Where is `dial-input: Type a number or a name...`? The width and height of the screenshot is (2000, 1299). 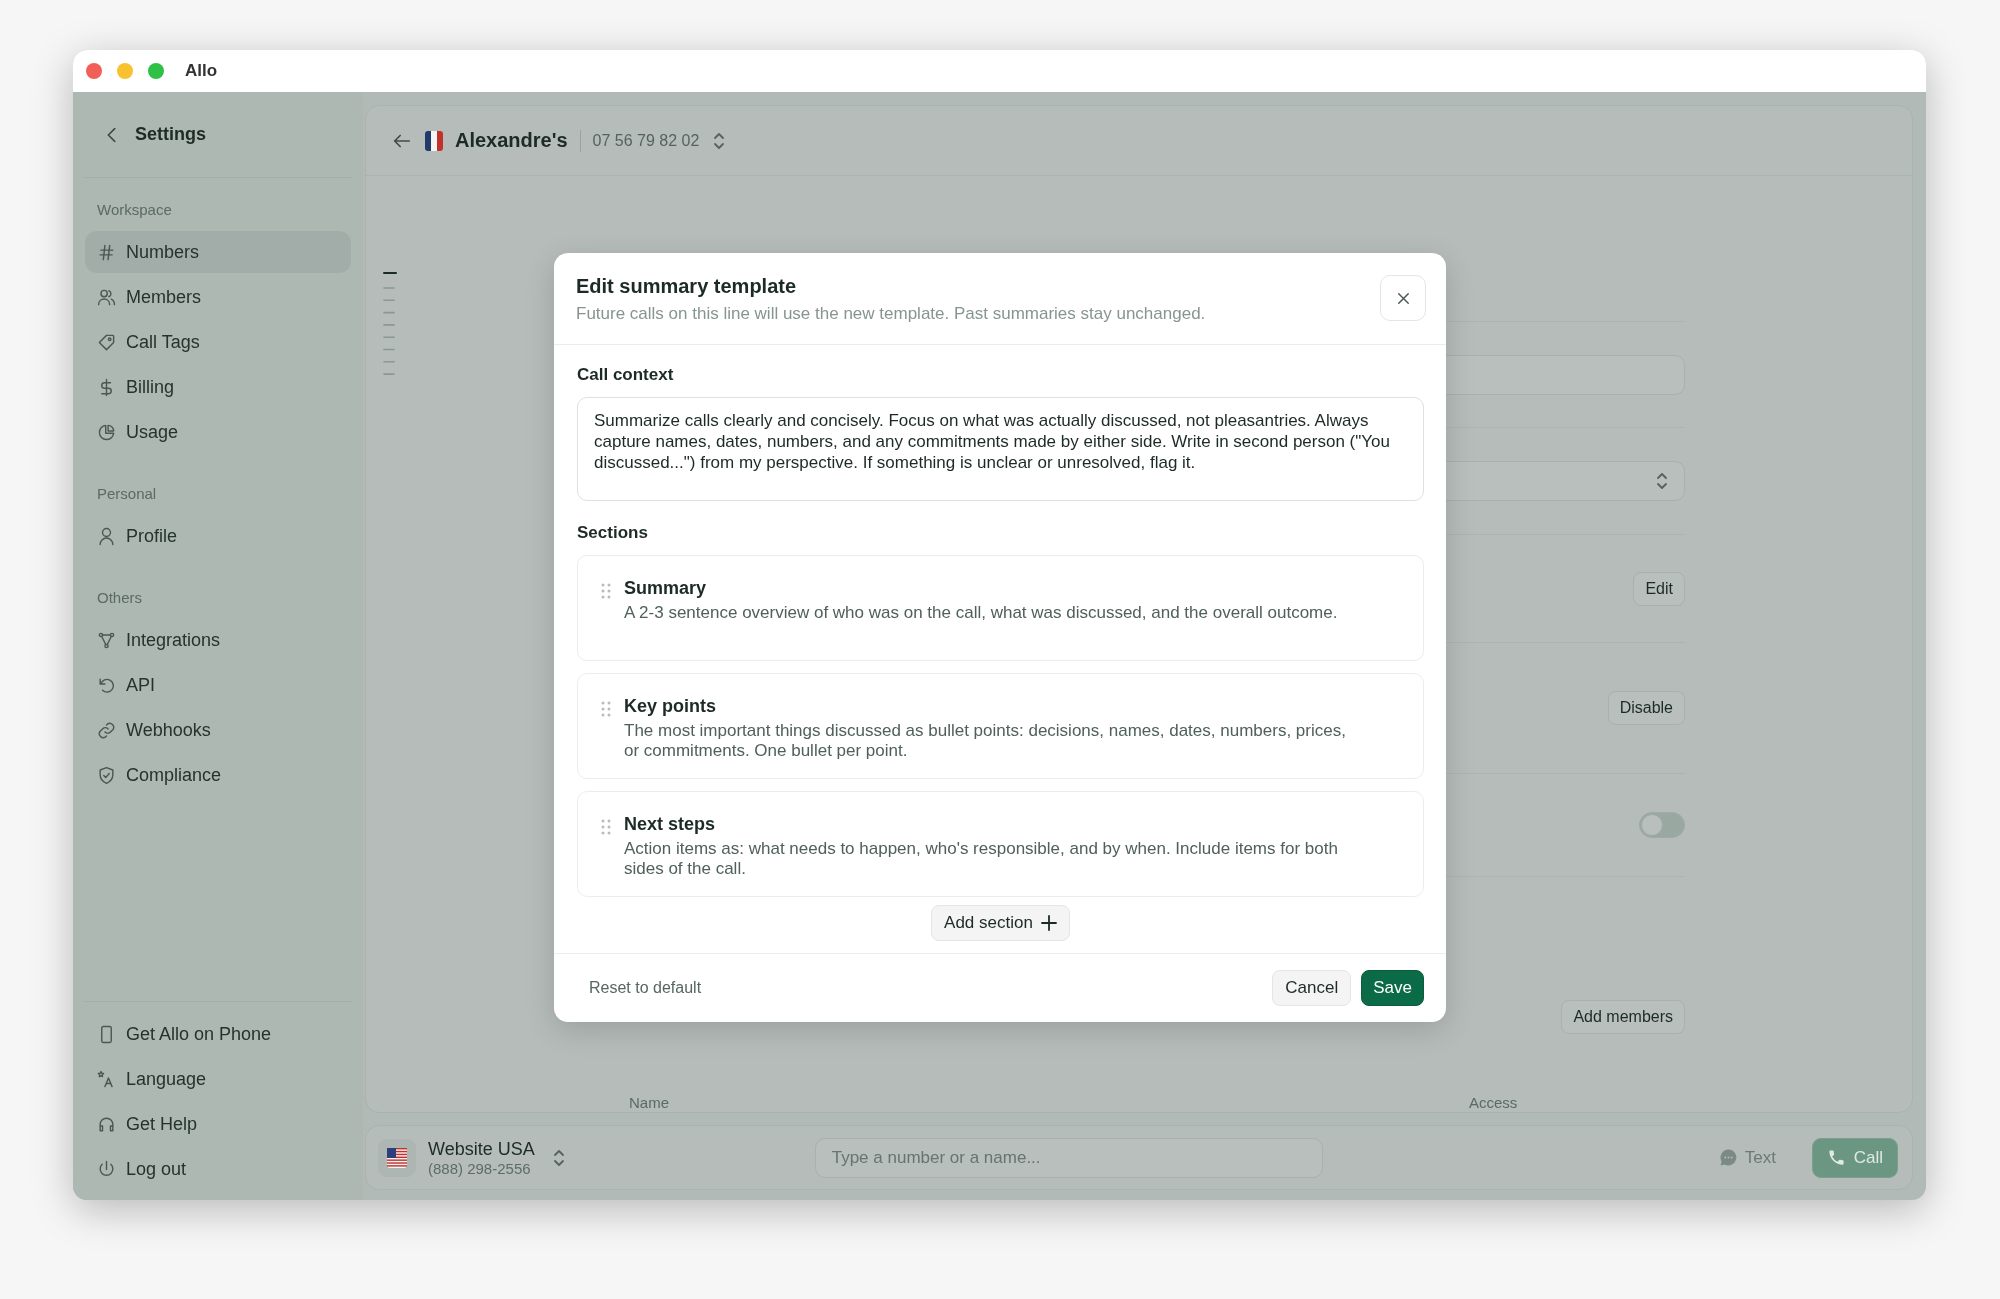 dial-input: Type a number or a name... is located at coordinates (1068, 1157).